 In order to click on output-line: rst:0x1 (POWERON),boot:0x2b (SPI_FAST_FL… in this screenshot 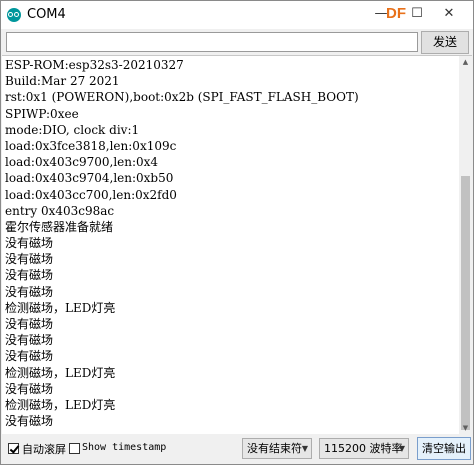, I will do `click(182, 97)`.